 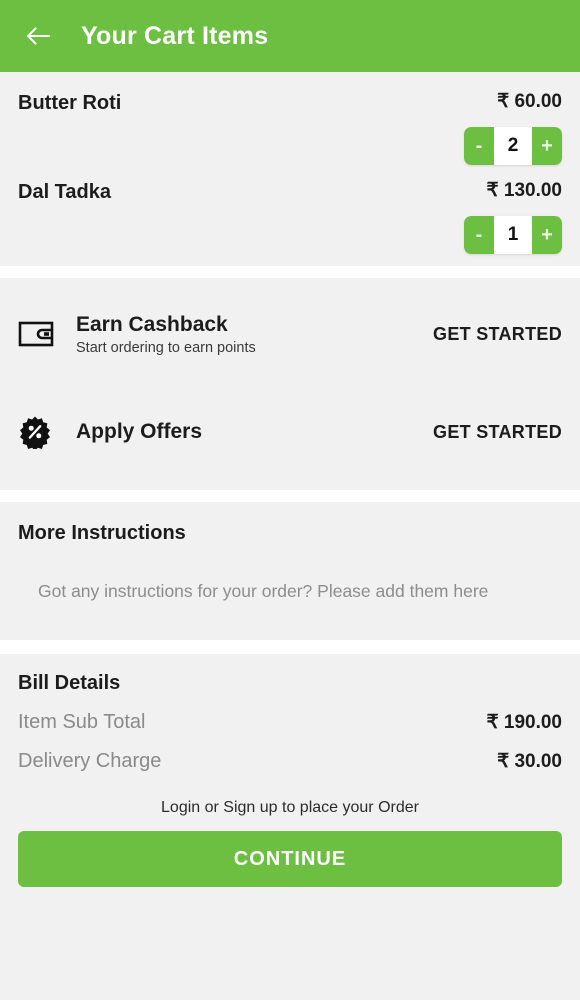 I want to click on quantity-value: 2, so click(x=513, y=146).